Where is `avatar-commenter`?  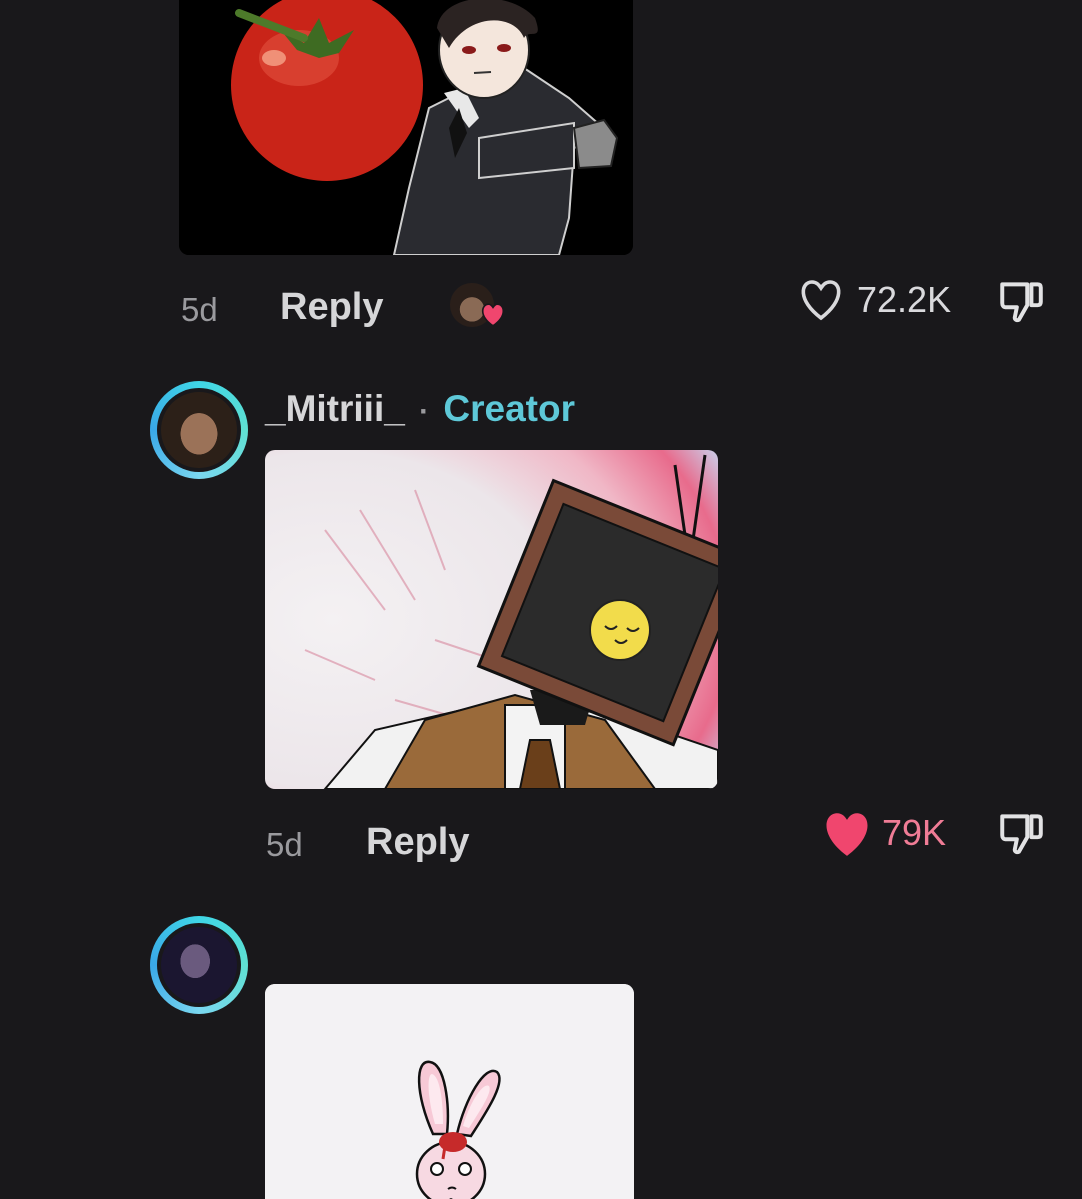 avatar-commenter is located at coordinates (199, 965).